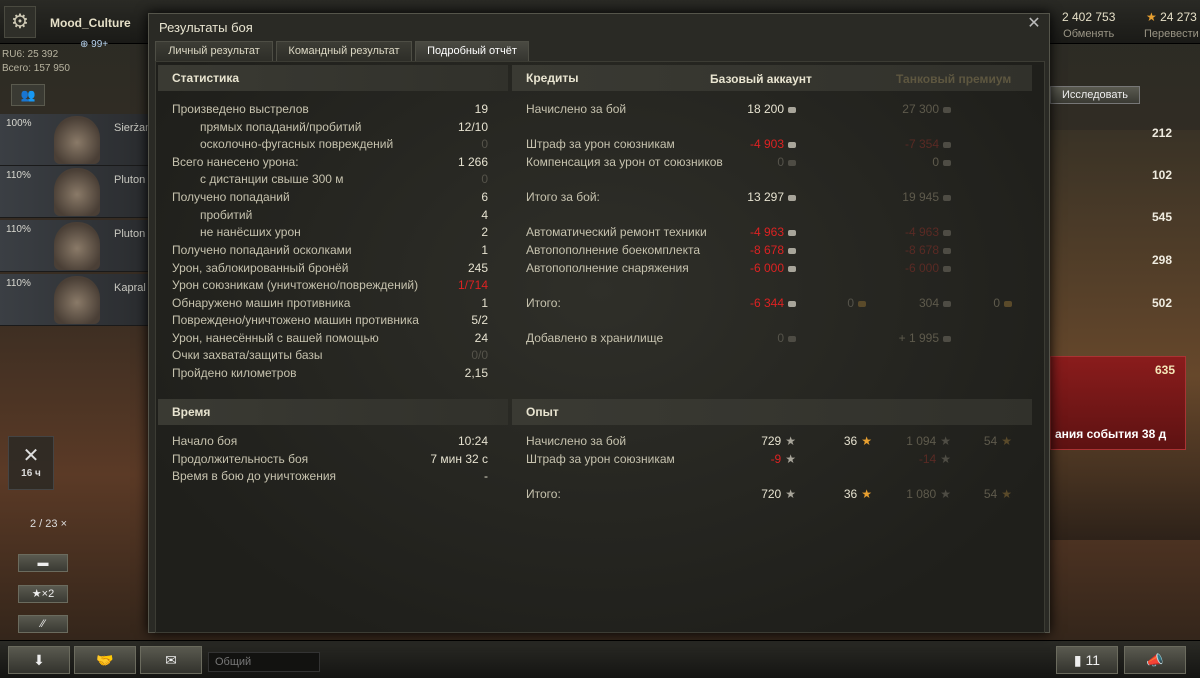 The height and width of the screenshot is (678, 1200). What do you see at coordinates (1089, 17) in the screenshot?
I see `free-xp-value: 2 402 753` at bounding box center [1089, 17].